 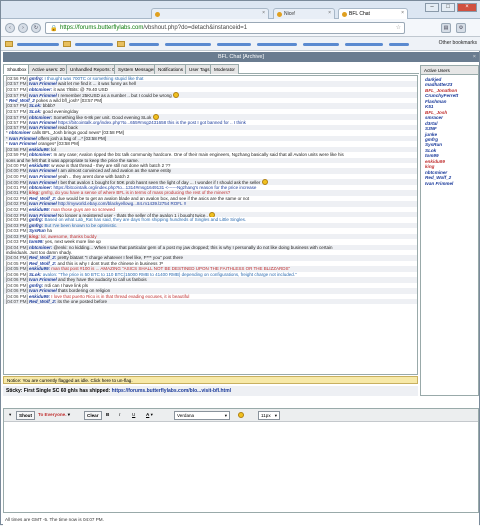 What do you see at coordinates (107, 415) in the screenshot?
I see `bold-button: B` at bounding box center [107, 415].